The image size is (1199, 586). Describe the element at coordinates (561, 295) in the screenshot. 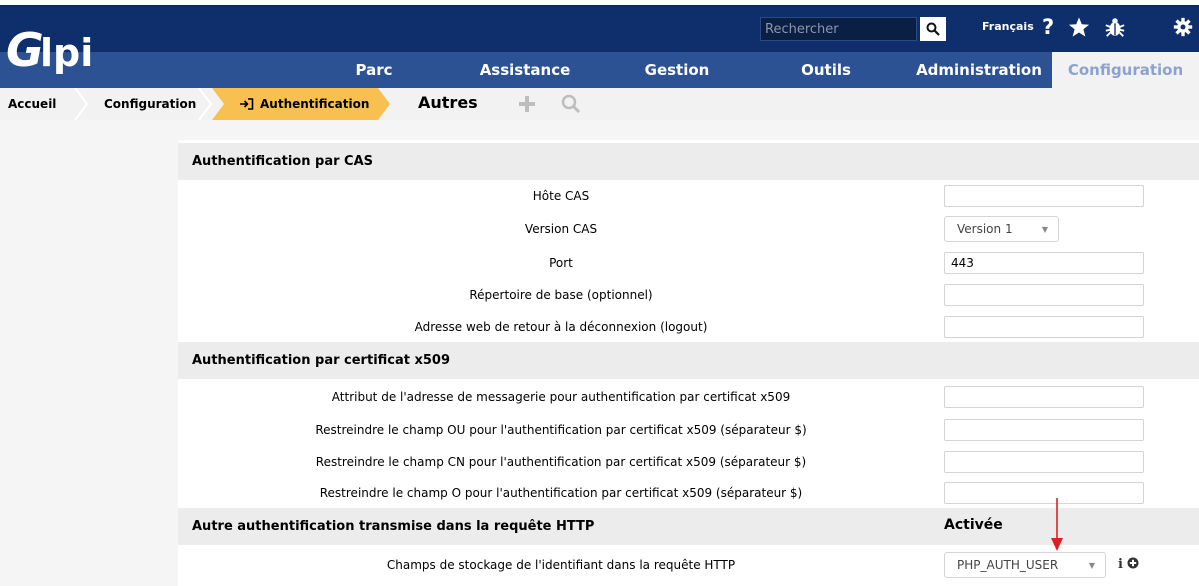

I see `cas-basedir-label: Répertoire de base (optionnel)` at that location.